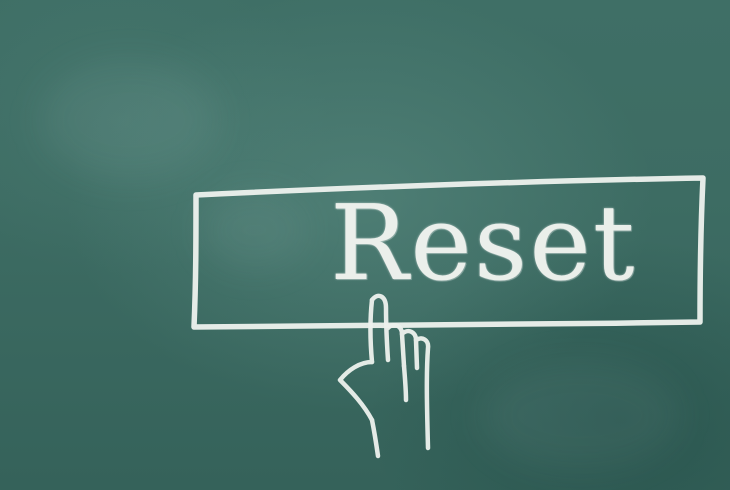 This screenshot has width=730, height=490. I want to click on reset-label: Reset, so click(483, 243).